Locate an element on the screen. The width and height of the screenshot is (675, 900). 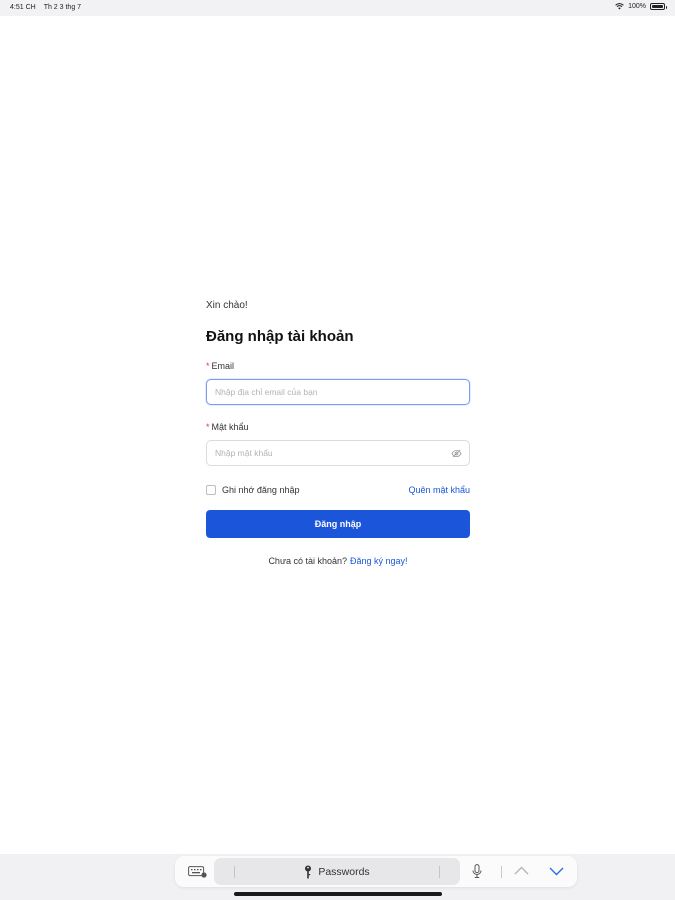
email-field is located at coordinates (338, 392).